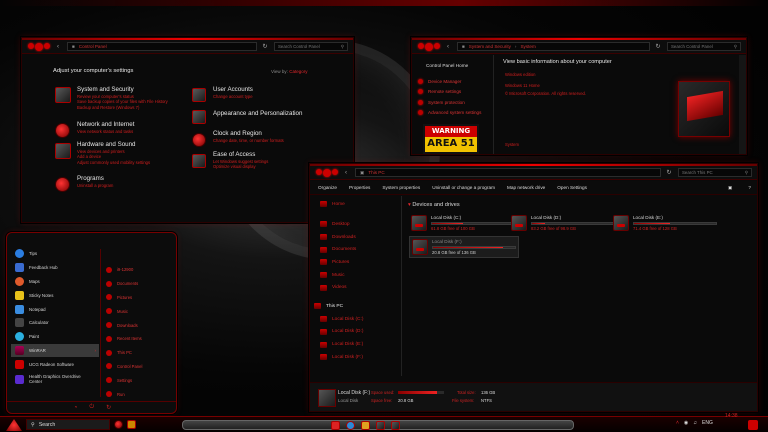 The width and height of the screenshot is (768, 432). I want to click on drive-tile-d: Local Disk (D:) 83.2 GB free of 98.9 GB, so click(563, 223).